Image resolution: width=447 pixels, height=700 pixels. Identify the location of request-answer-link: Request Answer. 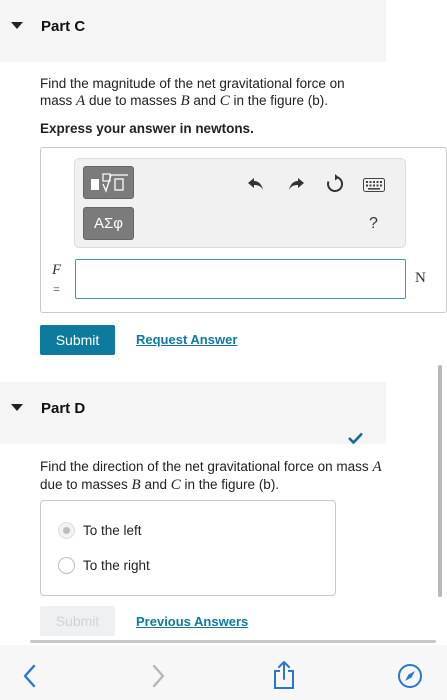
(186, 339).